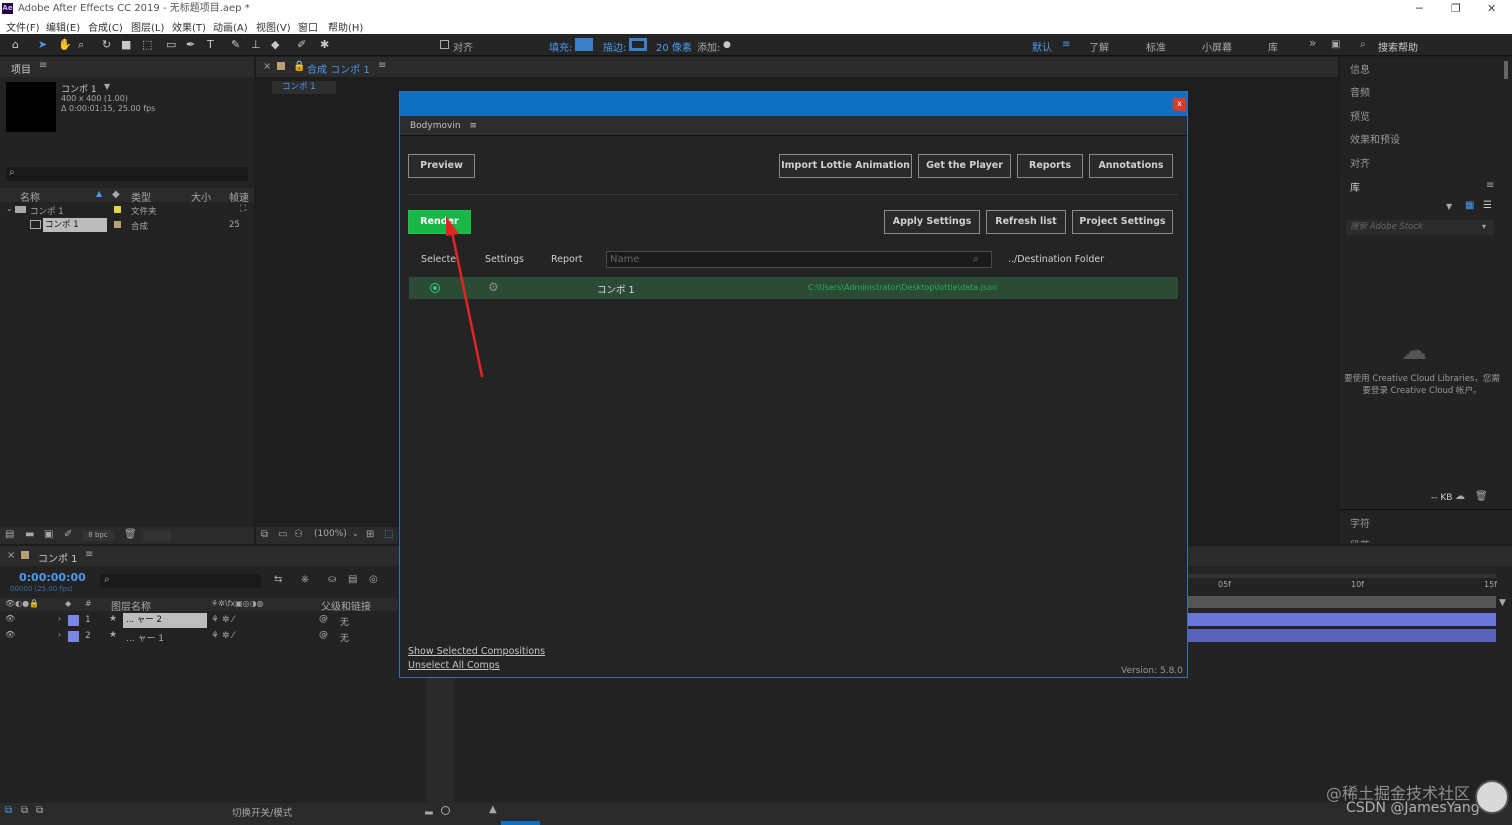  Describe the element at coordinates (256, 45) in the screenshot. I see `clone-stamp-tool-icon: ⊥` at that location.